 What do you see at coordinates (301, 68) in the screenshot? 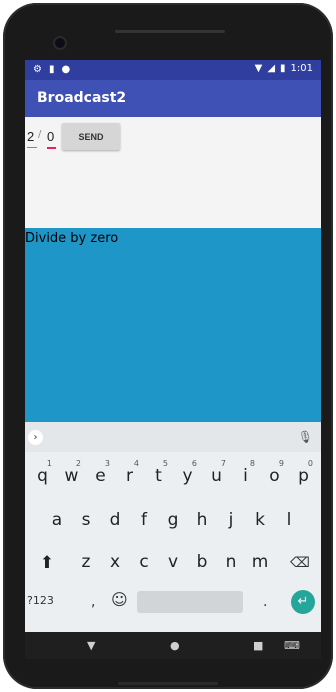
I see `status-time: 1:01` at bounding box center [301, 68].